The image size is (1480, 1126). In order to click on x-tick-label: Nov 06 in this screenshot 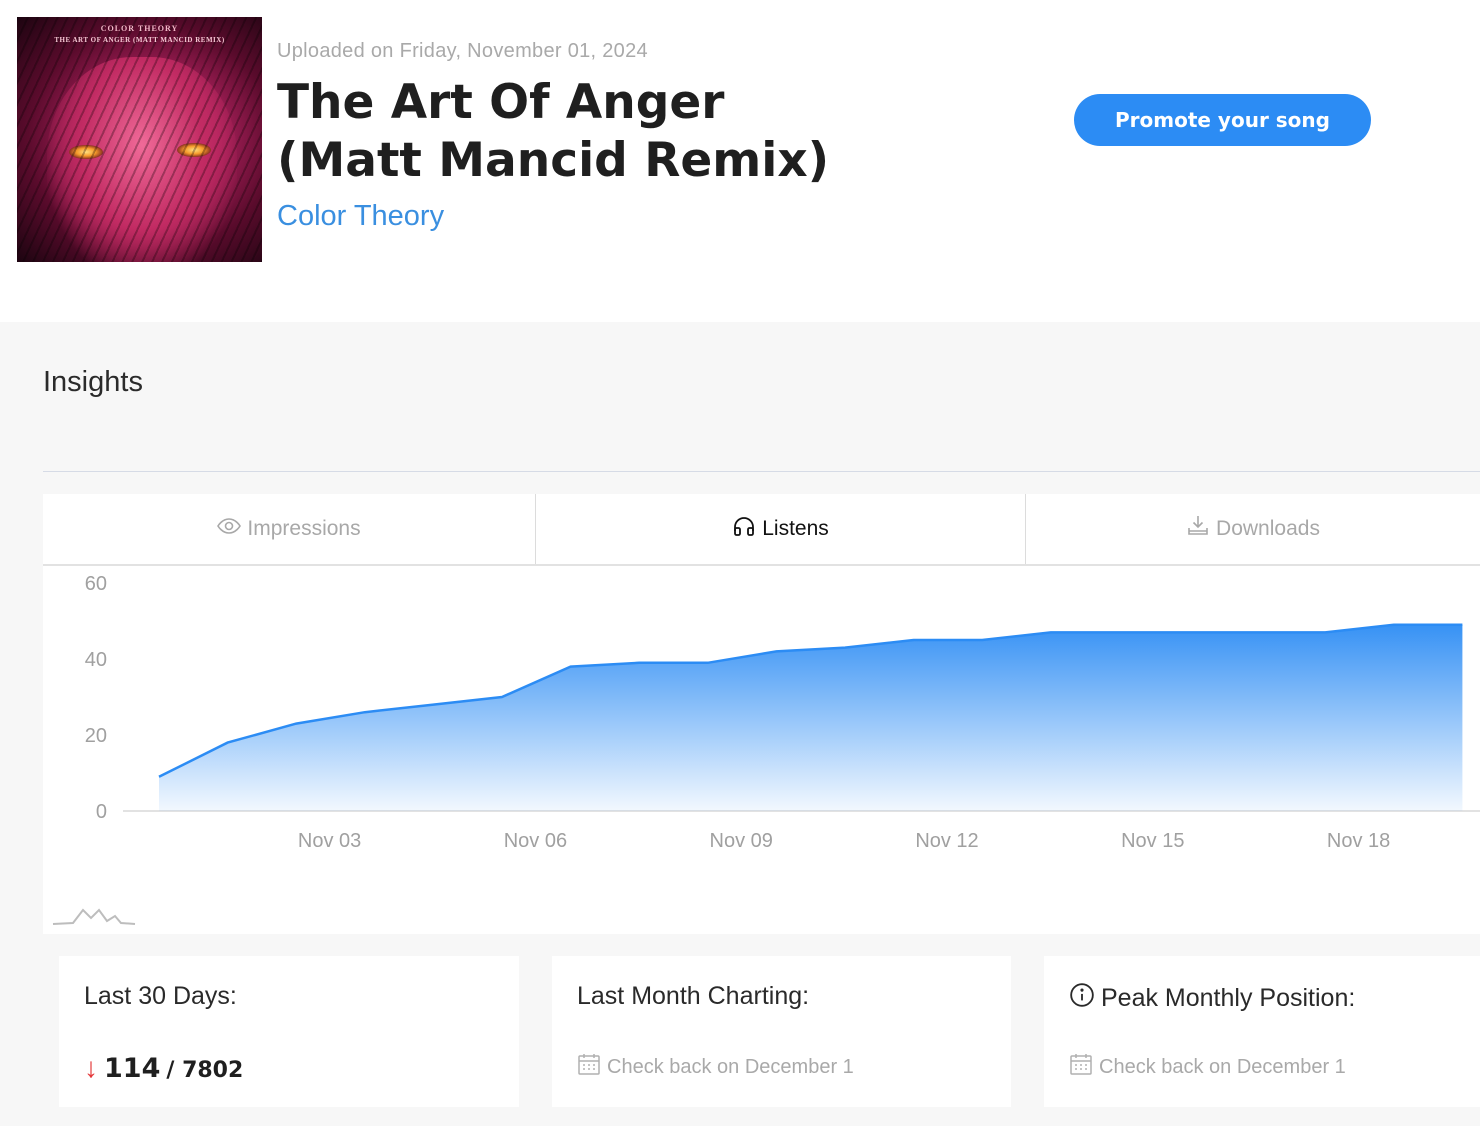, I will do `click(535, 841)`.